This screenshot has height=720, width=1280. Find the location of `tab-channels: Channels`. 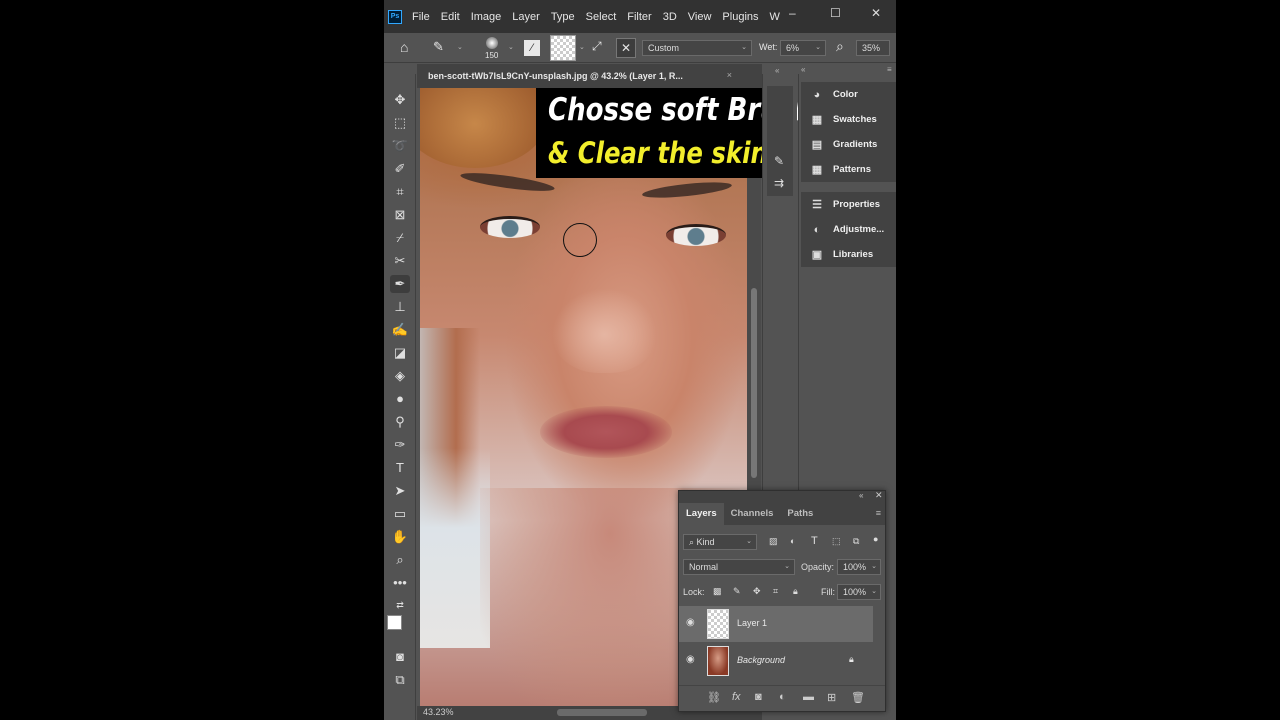

tab-channels: Channels is located at coordinates (752, 514).